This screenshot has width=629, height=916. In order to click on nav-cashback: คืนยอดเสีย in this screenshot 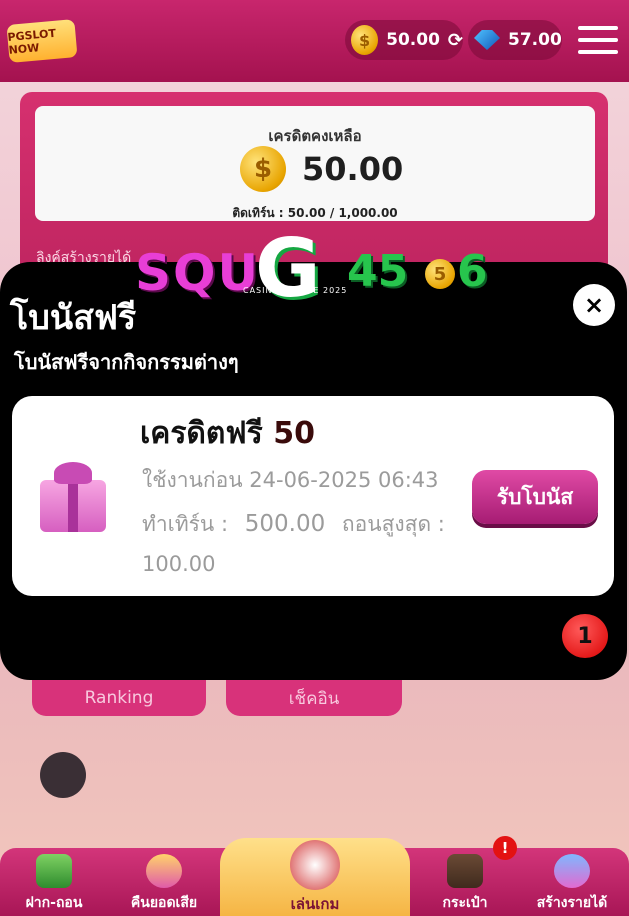, I will do `click(164, 882)`.